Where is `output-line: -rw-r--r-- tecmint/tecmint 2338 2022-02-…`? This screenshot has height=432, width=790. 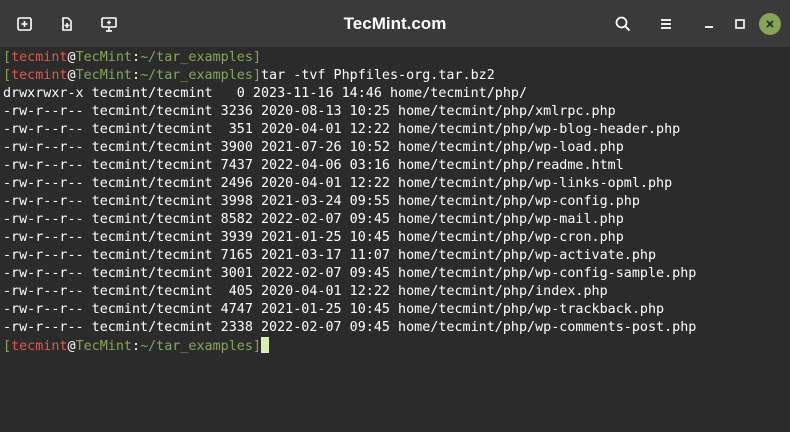 output-line: -rw-r--r-- tecmint/tecmint 2338 2022-02-… is located at coordinates (350, 327).